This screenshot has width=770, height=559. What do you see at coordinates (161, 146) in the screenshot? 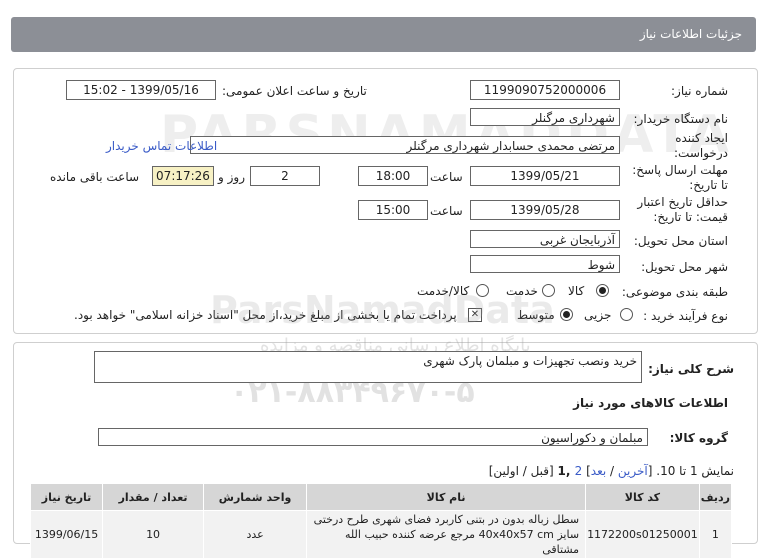
I see `contact-buyer-link: اطلاعات تماس خریدار` at bounding box center [161, 146].